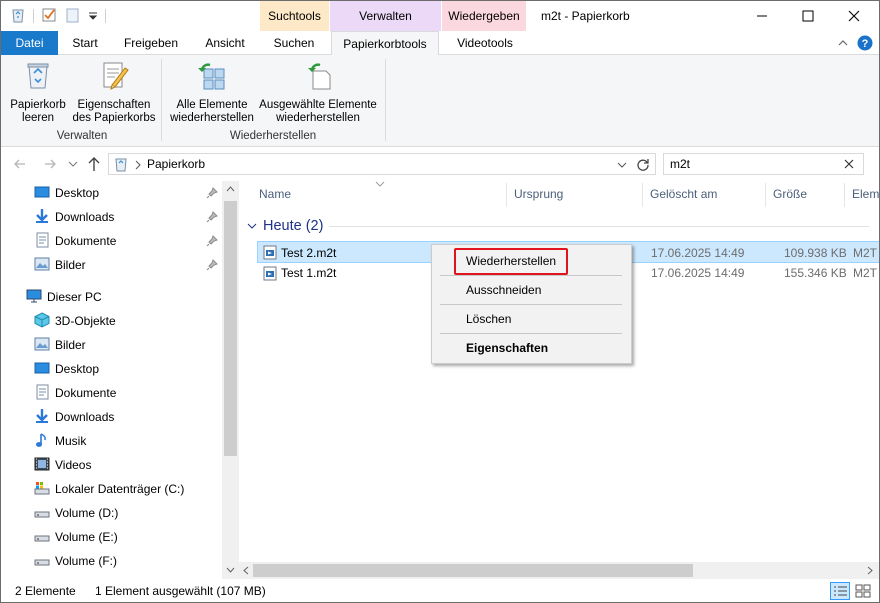  I want to click on downloads-icon, so click(42, 216).